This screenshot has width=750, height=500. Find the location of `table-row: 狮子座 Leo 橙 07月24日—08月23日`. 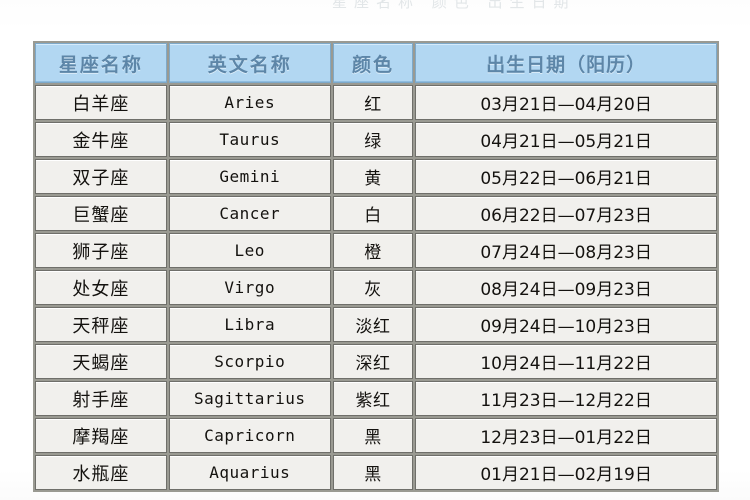

table-row: 狮子座 Leo 橙 07月24日—08月23日 is located at coordinates (376, 250).